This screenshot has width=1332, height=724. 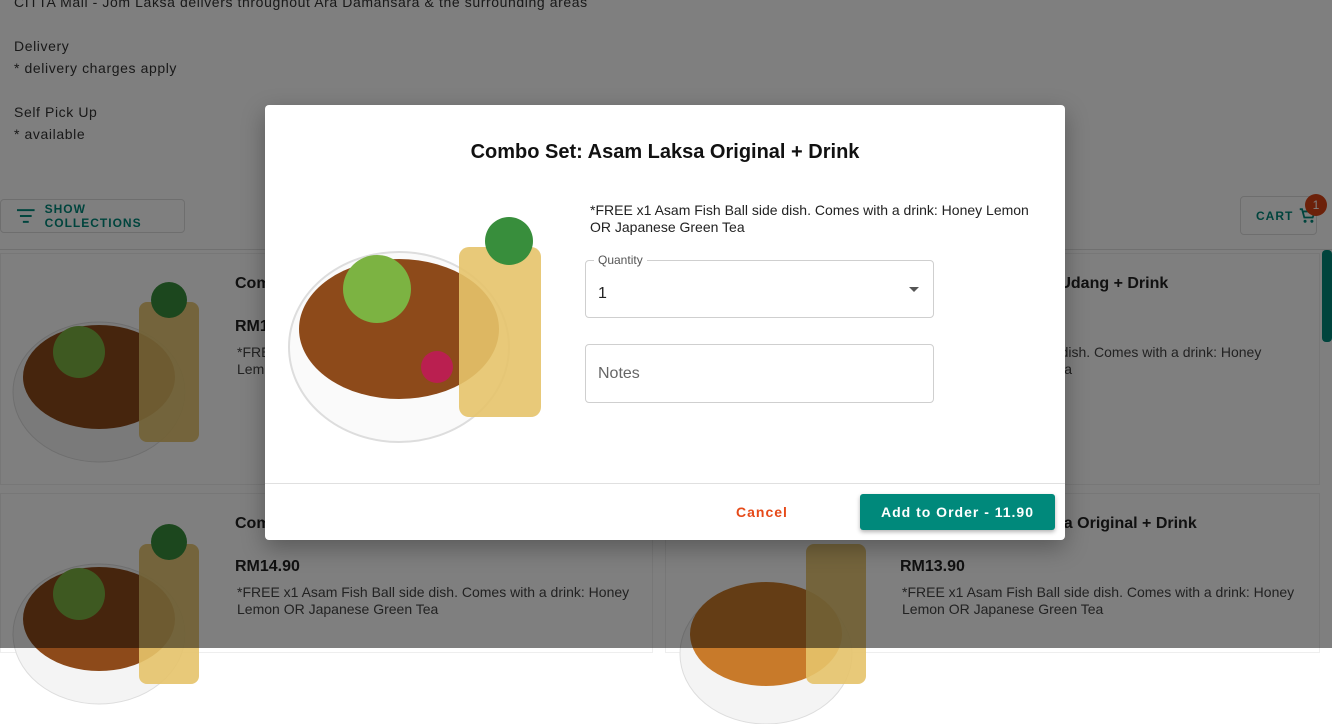 I want to click on dish-image, so click(x=414, y=330).